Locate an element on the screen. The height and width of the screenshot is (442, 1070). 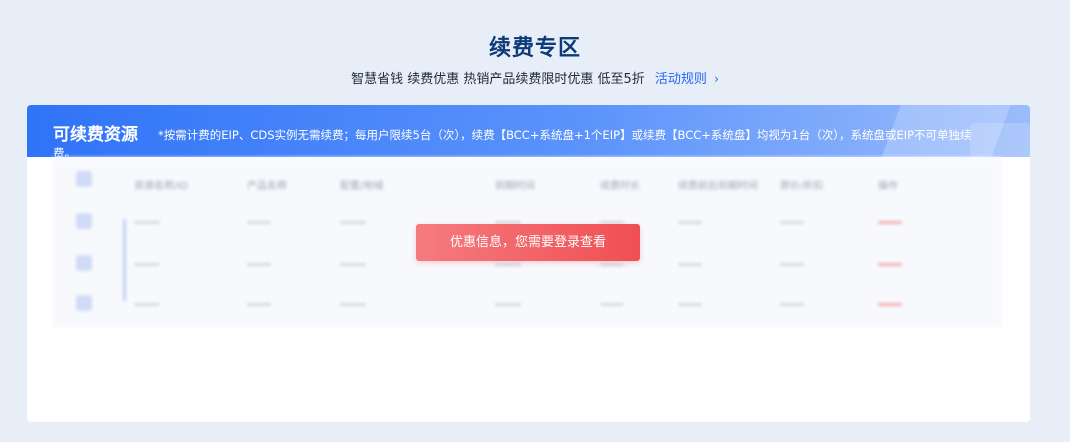
page-title: 续费专区 is located at coordinates (534, 48).